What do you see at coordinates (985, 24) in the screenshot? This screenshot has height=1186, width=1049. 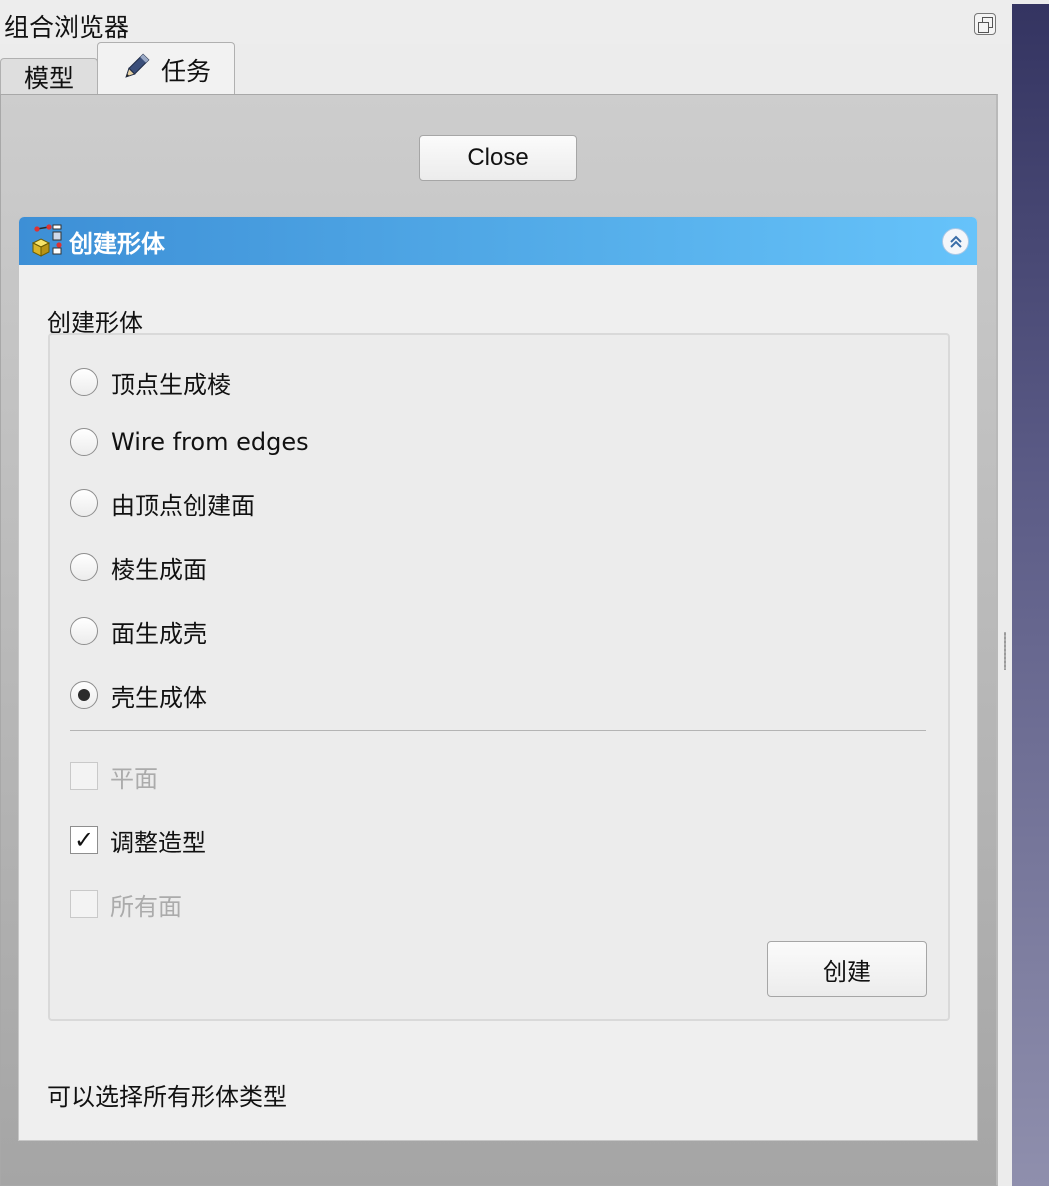 I see `float-panel-icon` at bounding box center [985, 24].